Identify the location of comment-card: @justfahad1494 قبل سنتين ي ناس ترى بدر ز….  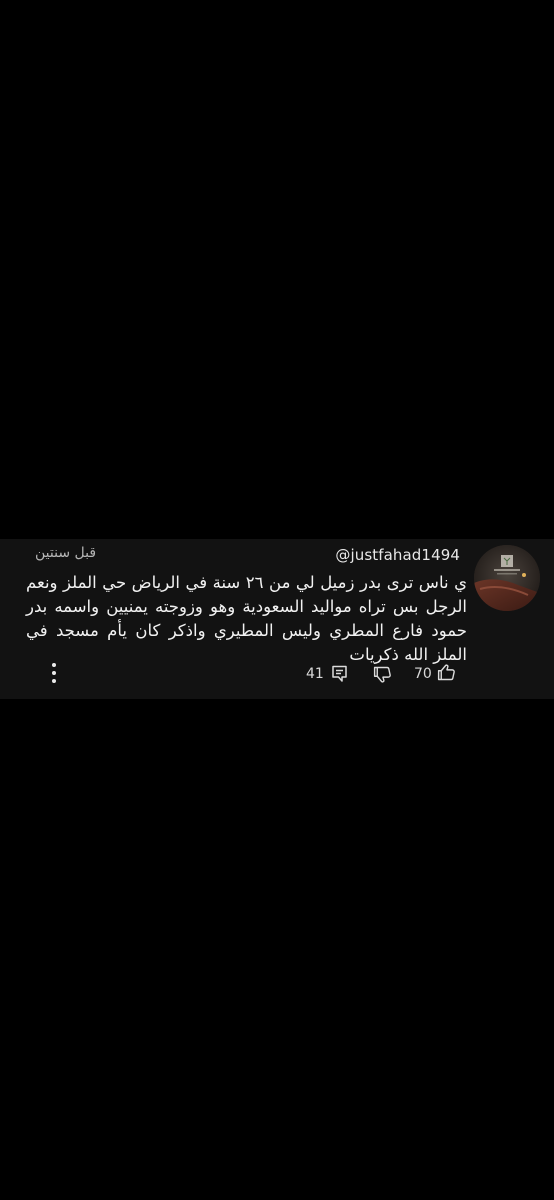
(277, 619).